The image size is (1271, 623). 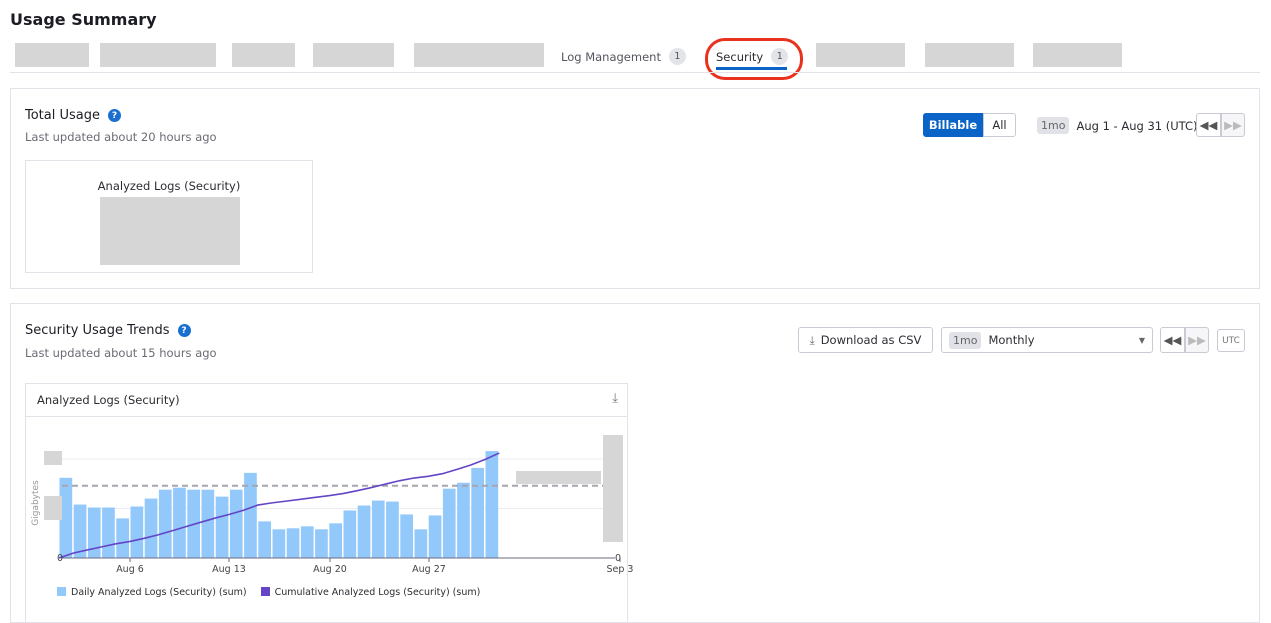 I want to click on x-tick-label: Aug 20, so click(x=330, y=569).